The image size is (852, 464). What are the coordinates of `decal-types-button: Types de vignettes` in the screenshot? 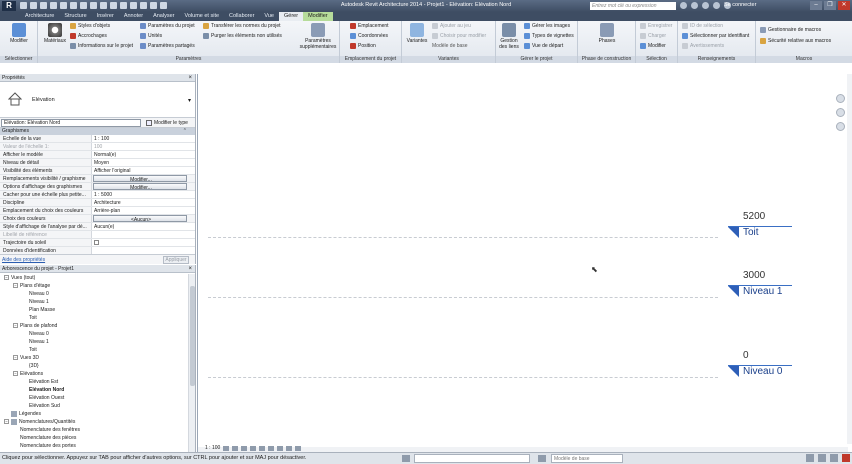 It's located at (549, 36).